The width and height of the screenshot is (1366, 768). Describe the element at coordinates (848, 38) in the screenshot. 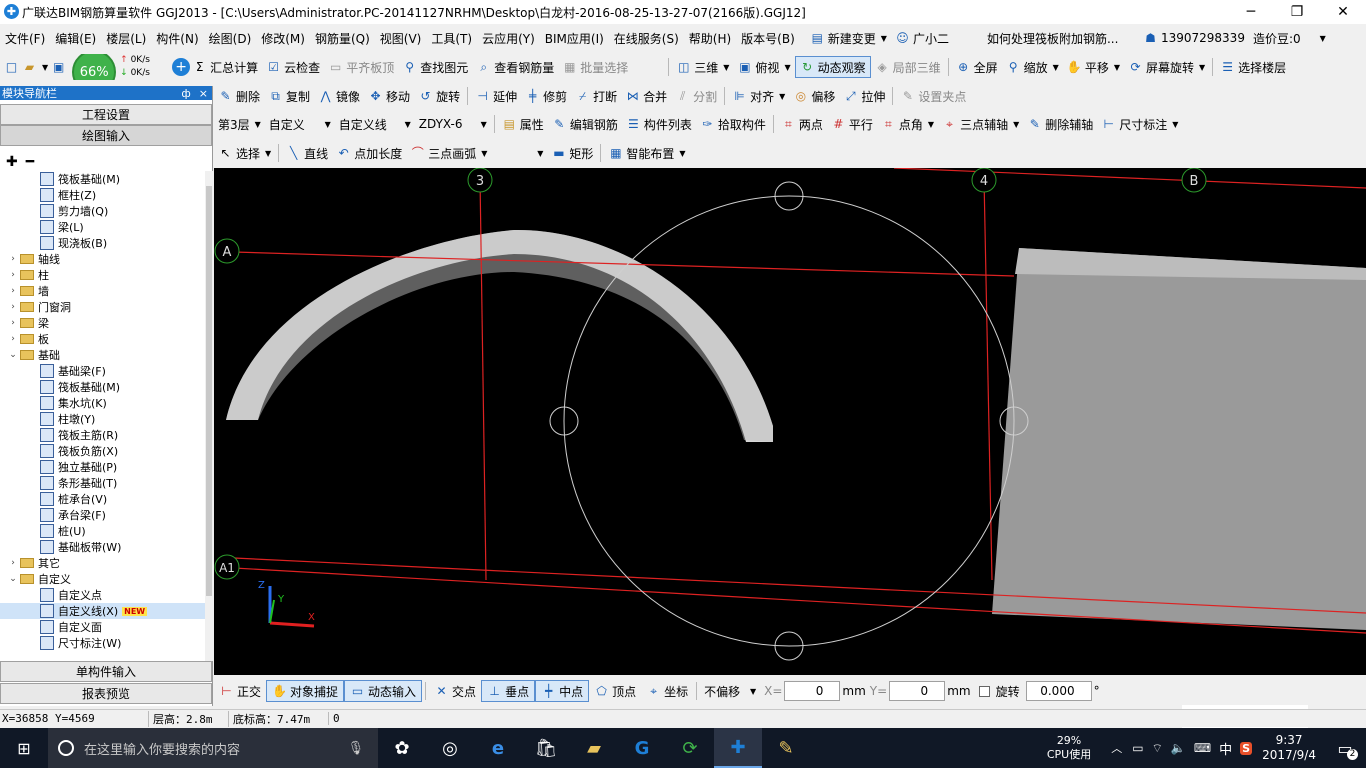

I see `new-change-button: ▤ 新建变更 ▼` at that location.